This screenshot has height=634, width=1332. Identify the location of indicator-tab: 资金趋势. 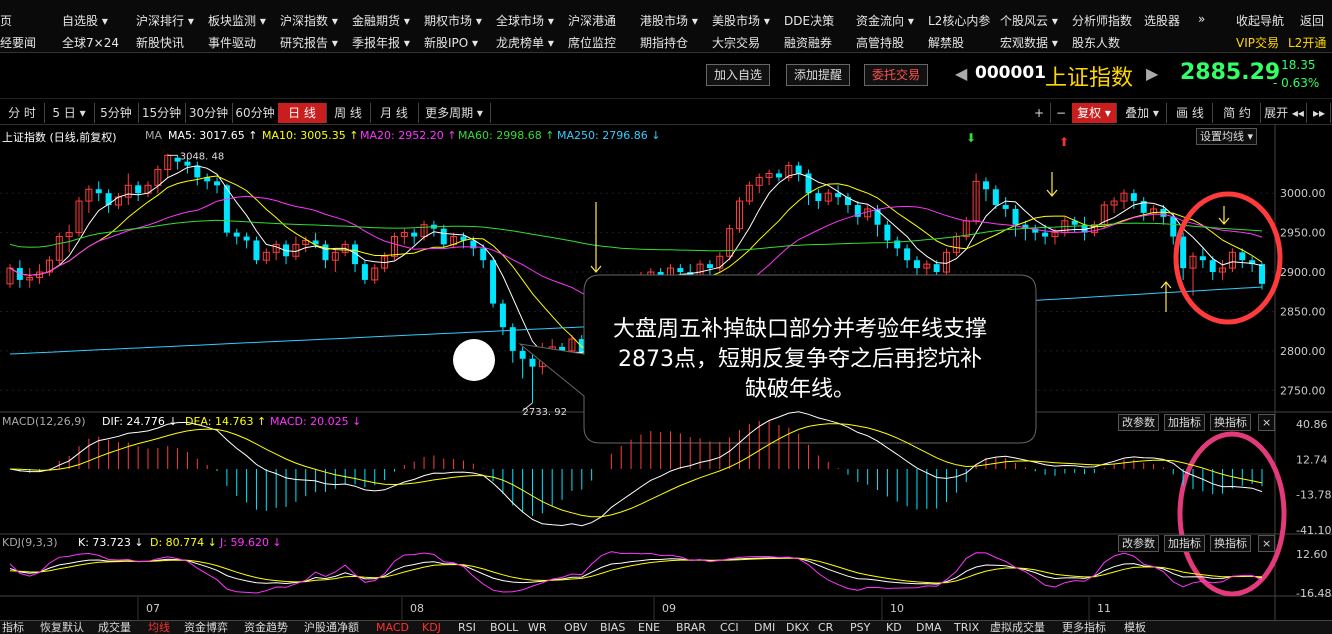
(266, 627).